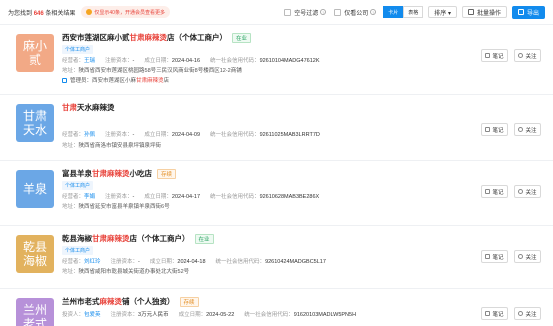  What do you see at coordinates (92, 262) in the screenshot?
I see `representative-link: 刘红玲` at bounding box center [92, 262].